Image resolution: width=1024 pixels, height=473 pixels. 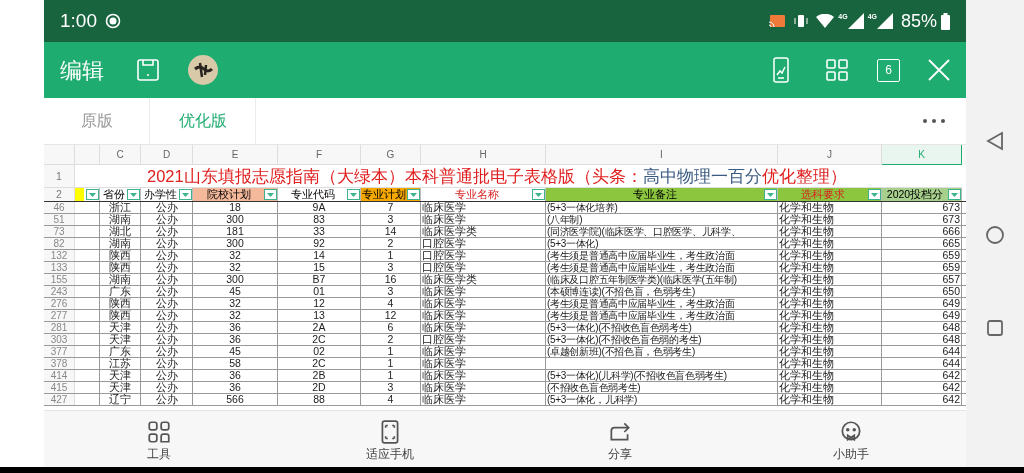 I want to click on row-number: 281, so click(x=59, y=327).